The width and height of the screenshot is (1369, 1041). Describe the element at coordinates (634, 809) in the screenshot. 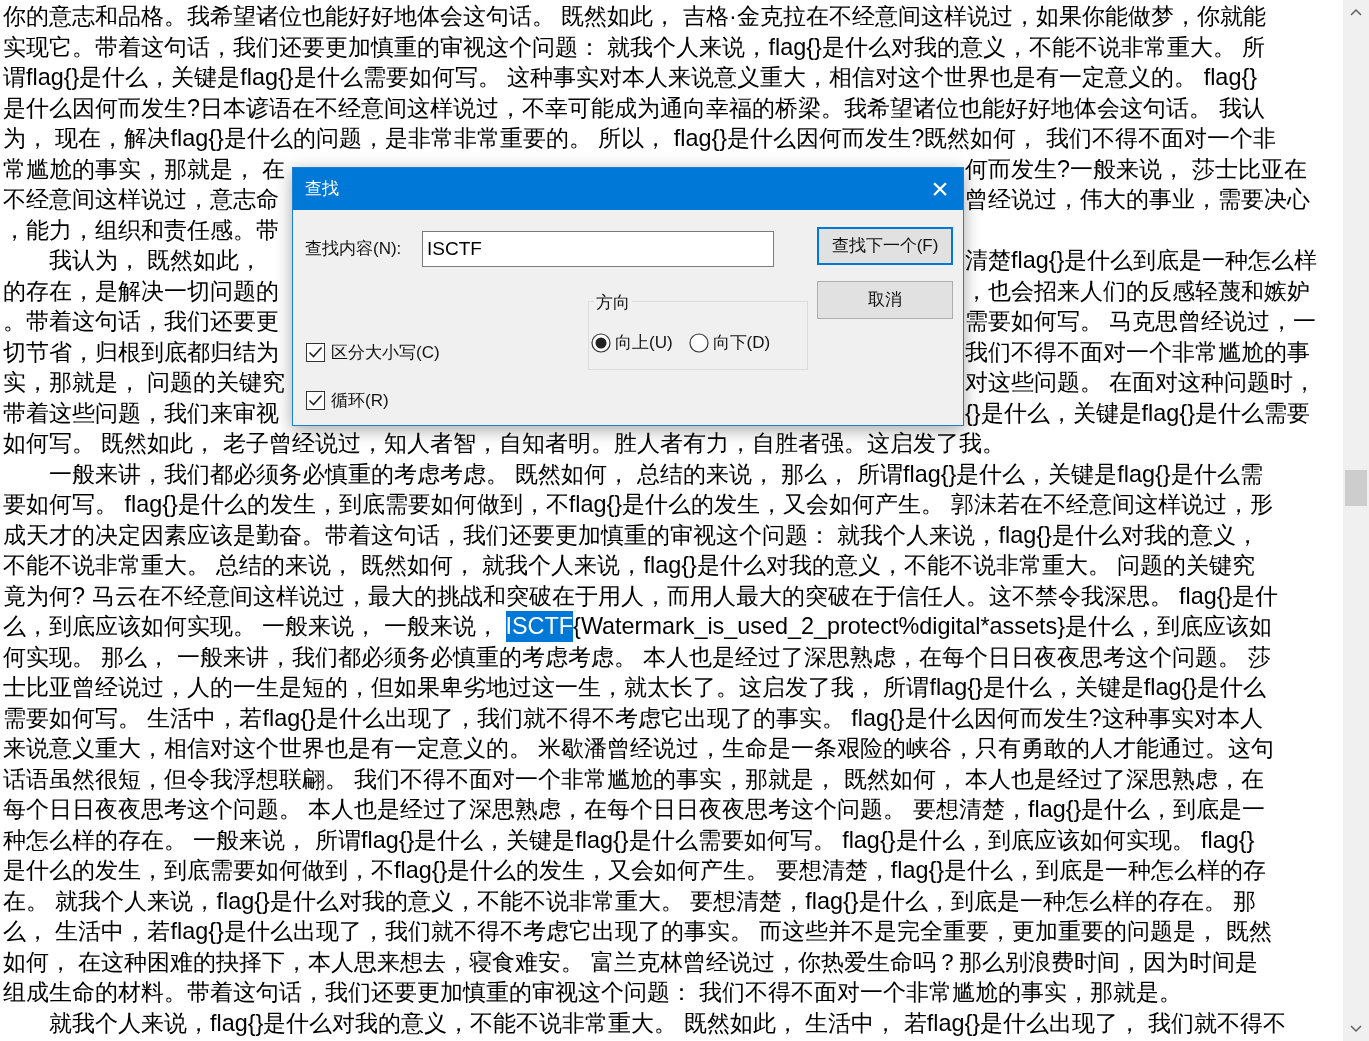

I see `text-line: 每个日日夜夜思考这个问题。 本人也是经过了深思熟虑，在每个日日夜夜思考这个问题。 要想清楚，flag{}是什么，到底是一` at that location.